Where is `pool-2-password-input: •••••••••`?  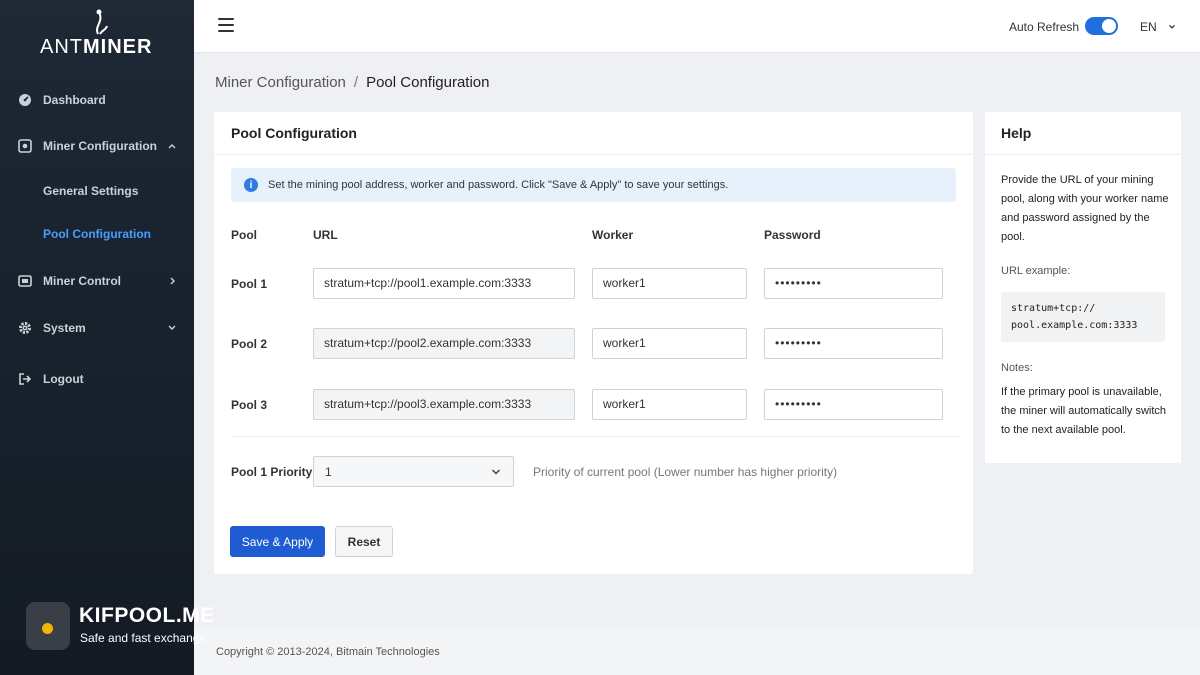 pool-2-password-input: ••••••••• is located at coordinates (853, 343).